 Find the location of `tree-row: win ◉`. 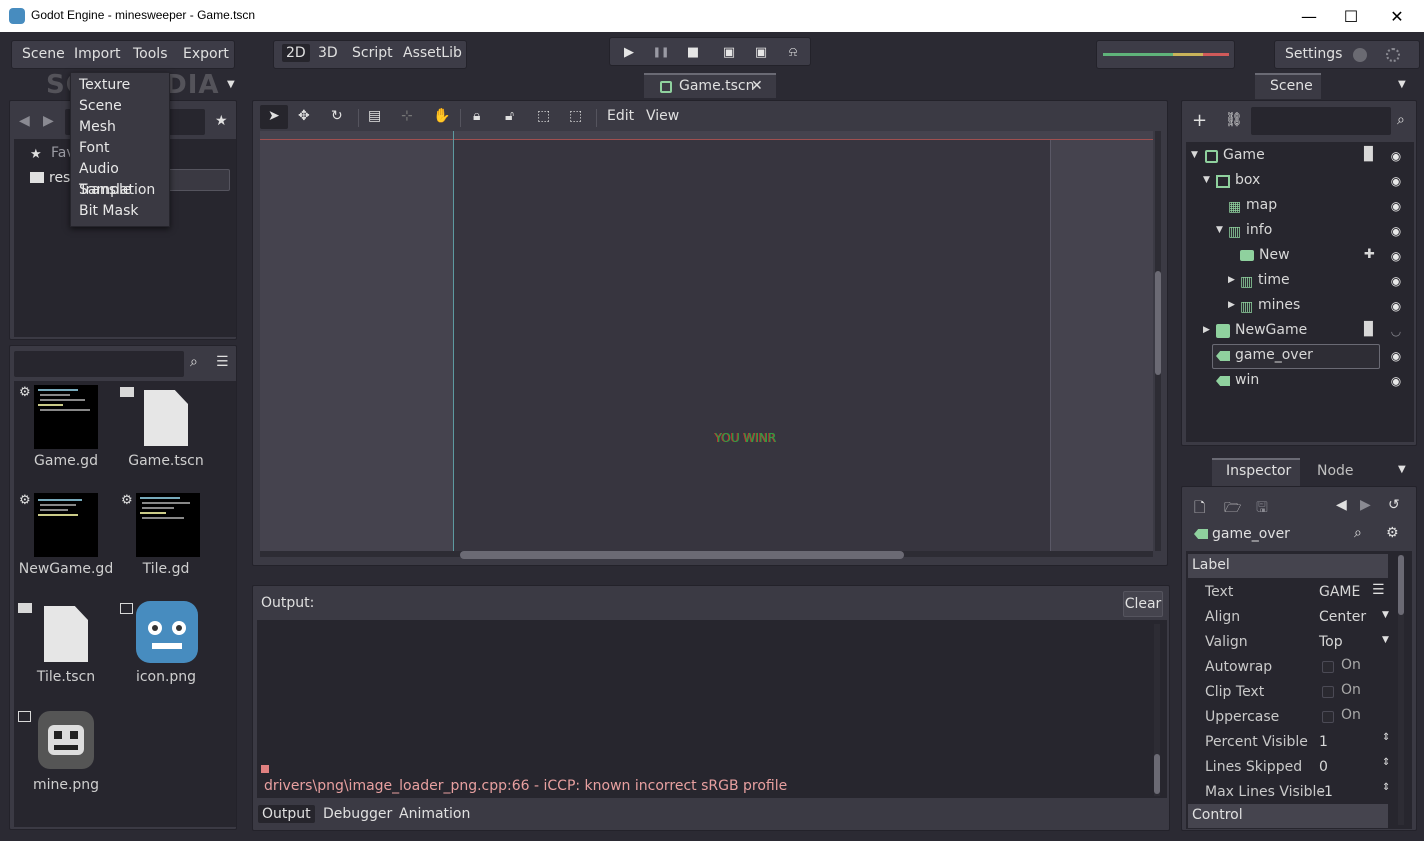

tree-row: win ◉ is located at coordinates (1300, 381).